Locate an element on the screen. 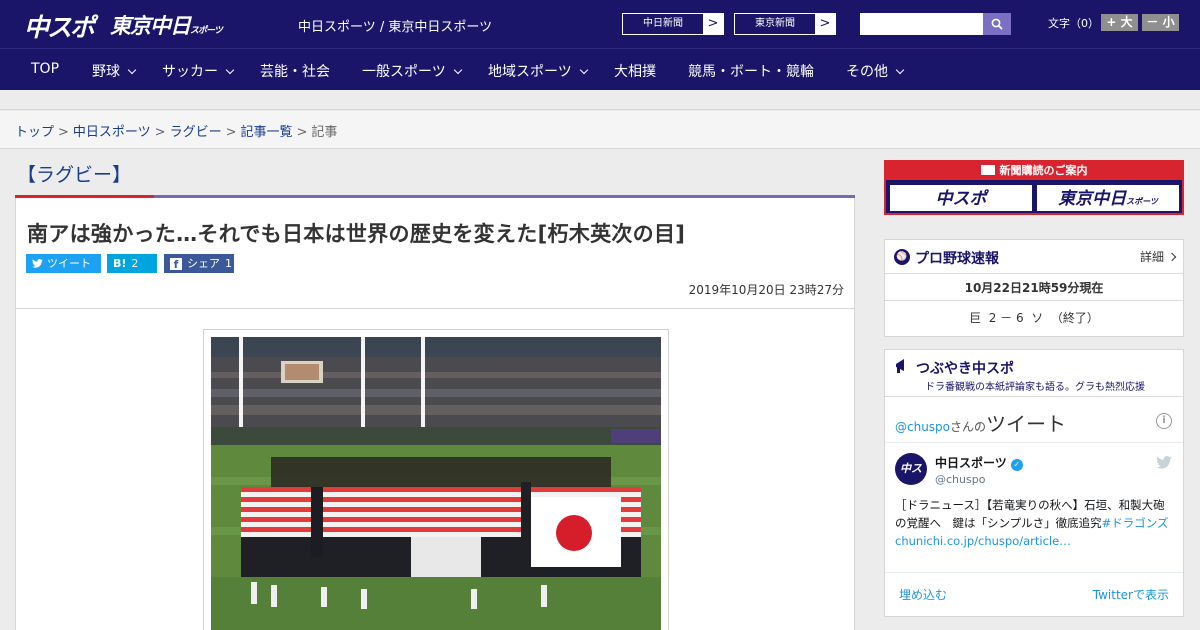  tweet-label: ツイート is located at coordinates (69, 263).